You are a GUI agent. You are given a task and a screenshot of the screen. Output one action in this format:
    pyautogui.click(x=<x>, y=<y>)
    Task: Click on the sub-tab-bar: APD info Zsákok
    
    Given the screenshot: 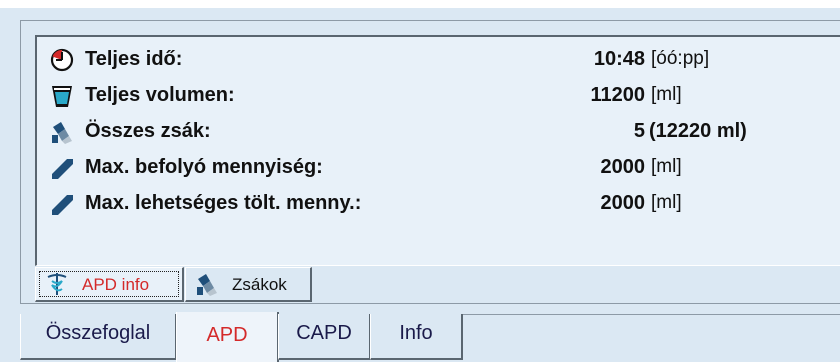 What is the action you would take?
    pyautogui.click(x=235, y=284)
    